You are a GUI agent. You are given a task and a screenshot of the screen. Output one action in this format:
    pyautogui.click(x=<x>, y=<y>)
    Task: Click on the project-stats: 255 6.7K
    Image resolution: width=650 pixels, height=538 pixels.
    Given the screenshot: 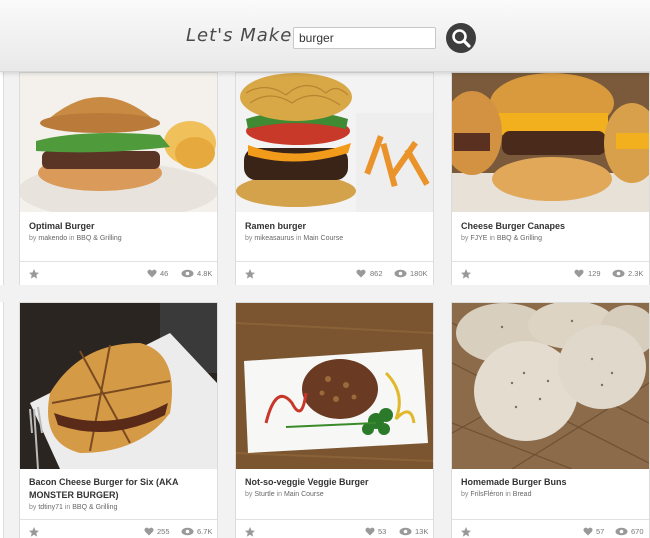 What is the action you would take?
    pyautogui.click(x=118, y=528)
    